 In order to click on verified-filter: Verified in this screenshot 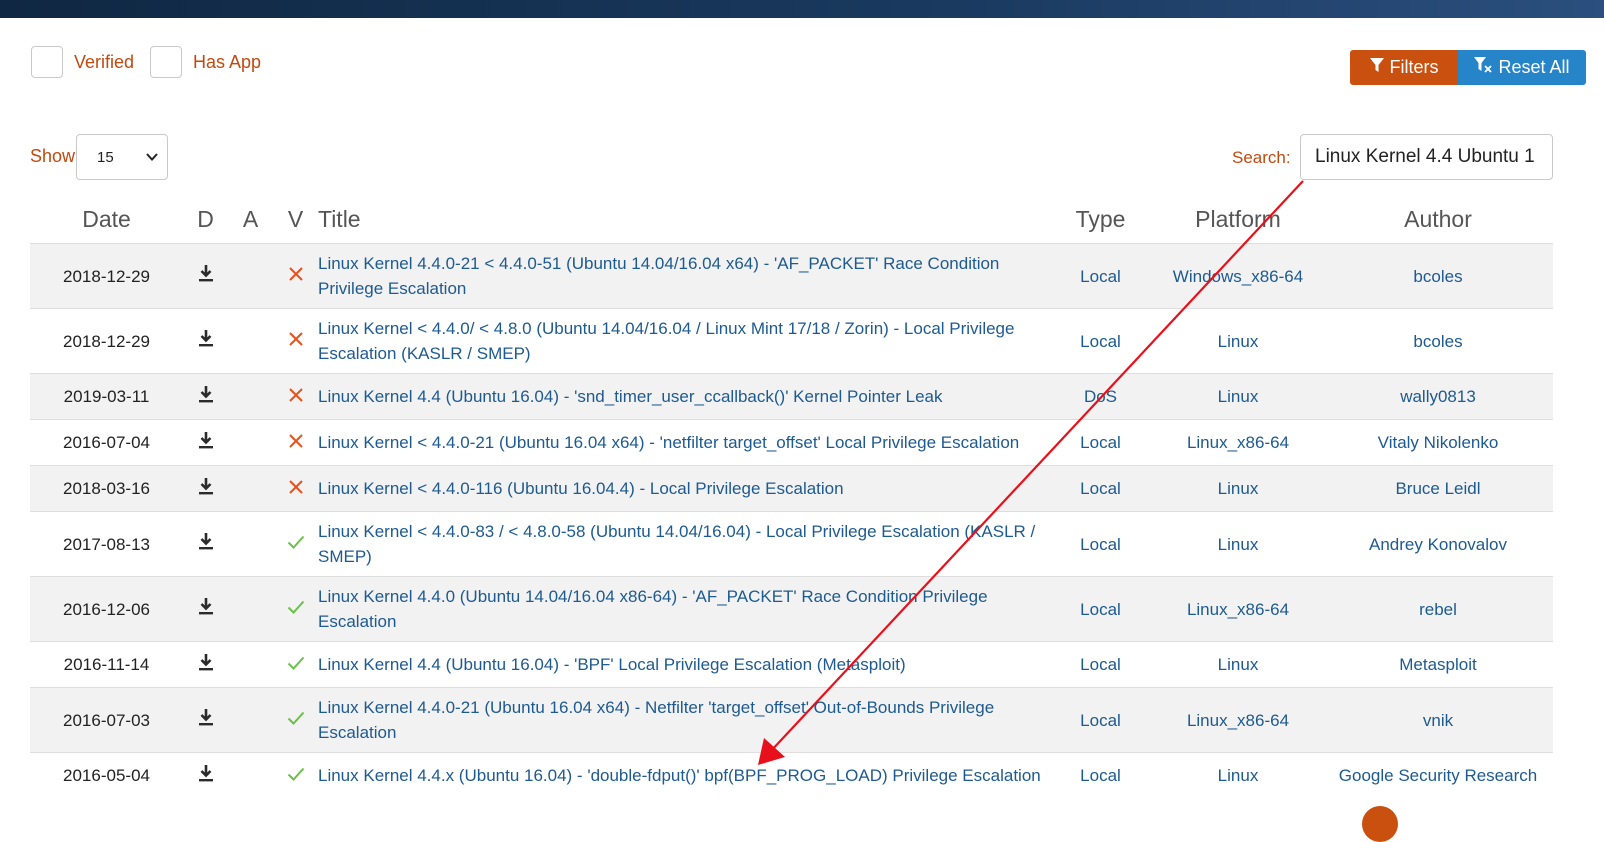, I will do `click(82, 62)`.